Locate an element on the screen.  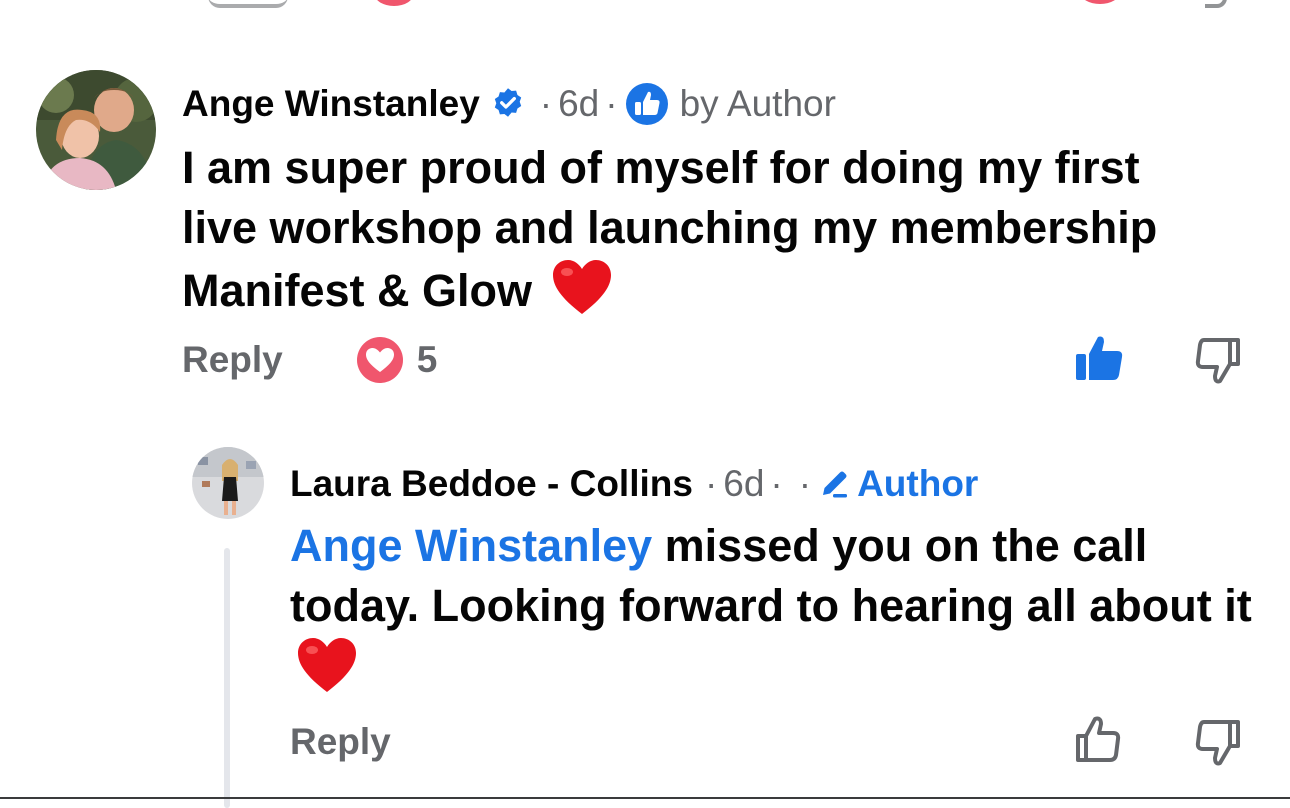
previous-comment-actions-cutoff is located at coordinates (645, 5).